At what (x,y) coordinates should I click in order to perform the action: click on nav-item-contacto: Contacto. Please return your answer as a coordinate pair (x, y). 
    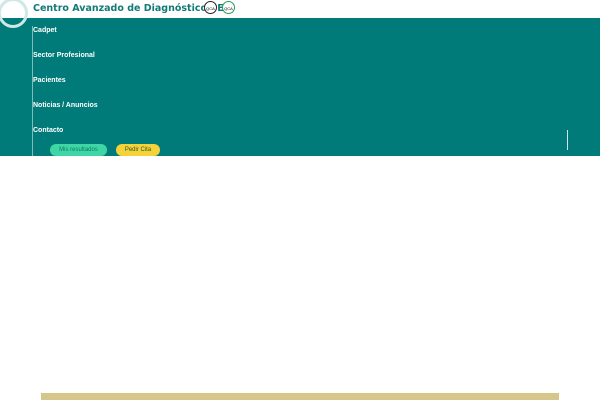
    Looking at the image, I should click on (48, 130).